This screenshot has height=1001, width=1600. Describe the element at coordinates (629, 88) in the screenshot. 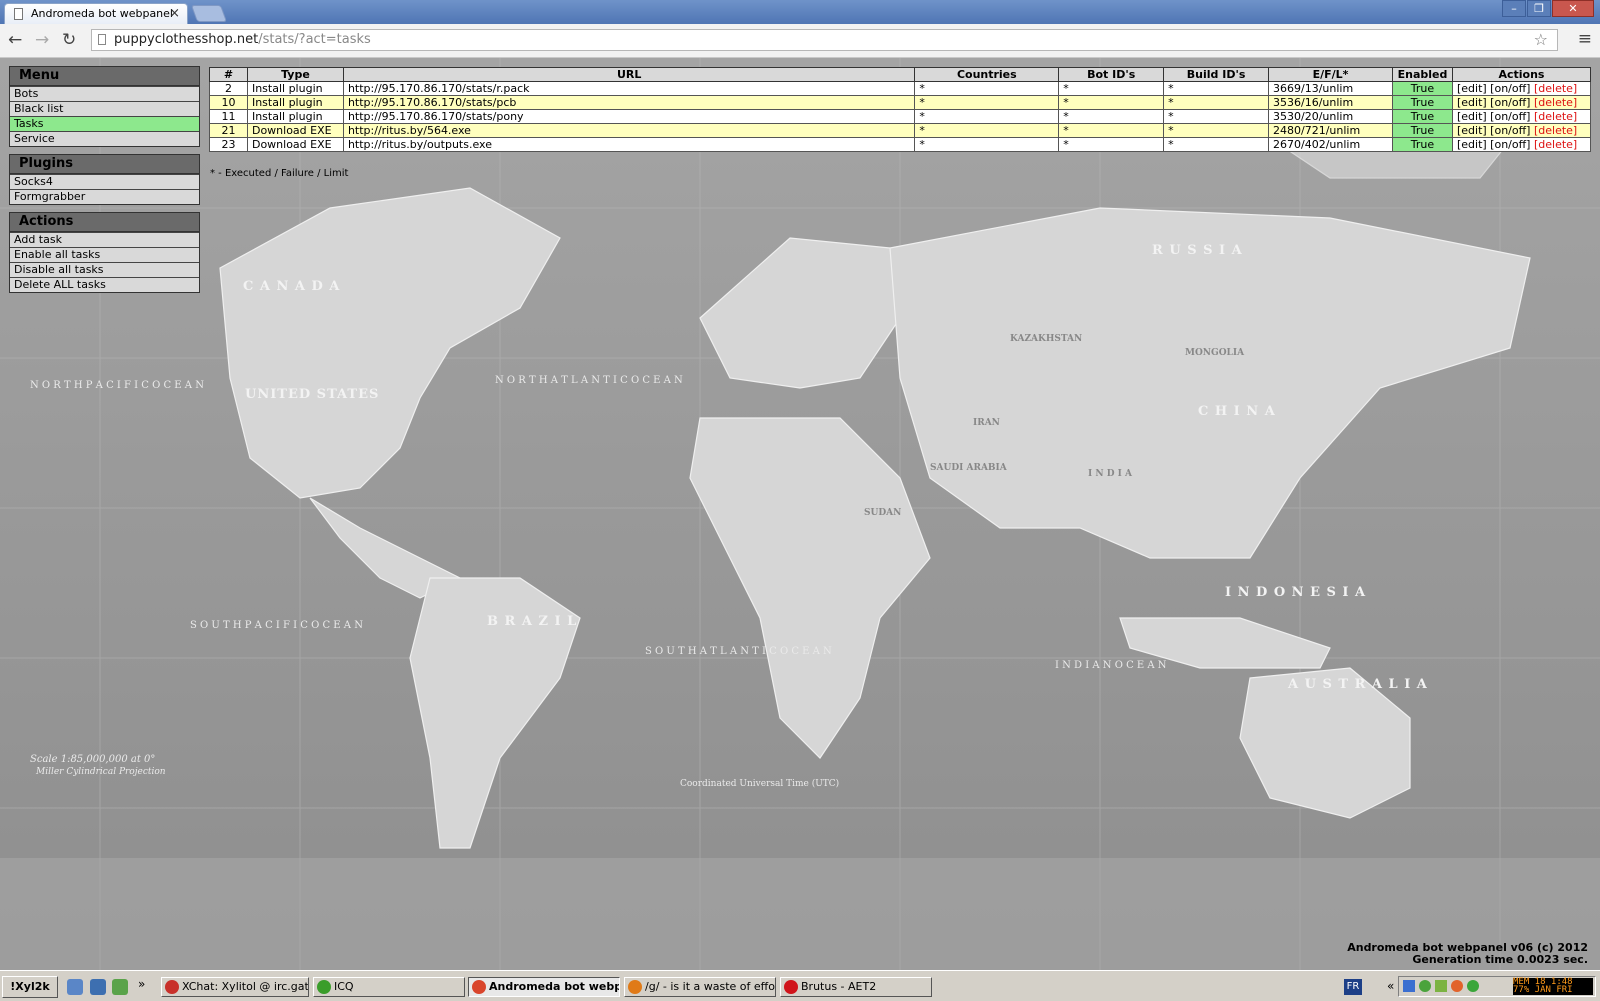

I see `task-url: http://95.170.86.170/stats/r.pack` at that location.